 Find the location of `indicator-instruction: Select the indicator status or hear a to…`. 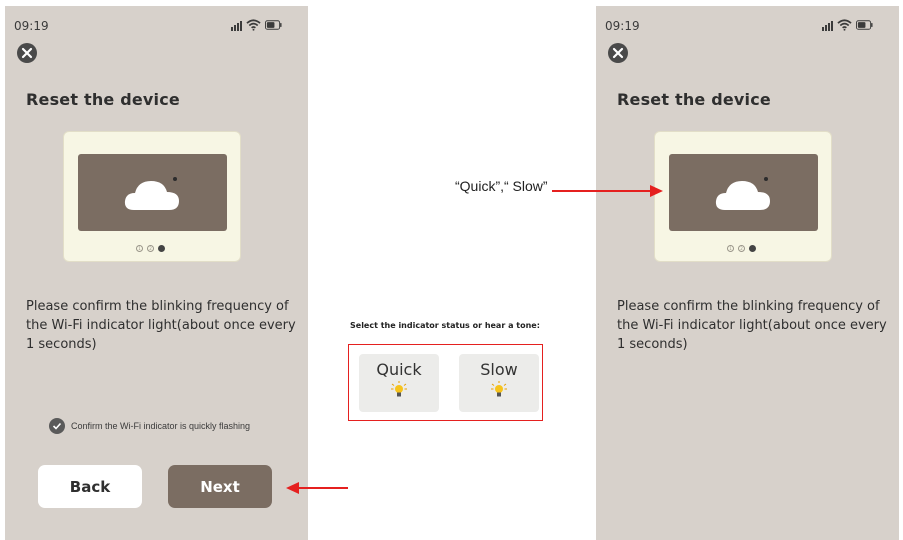

indicator-instruction: Select the indicator status or hear a to… is located at coordinates (445, 325).